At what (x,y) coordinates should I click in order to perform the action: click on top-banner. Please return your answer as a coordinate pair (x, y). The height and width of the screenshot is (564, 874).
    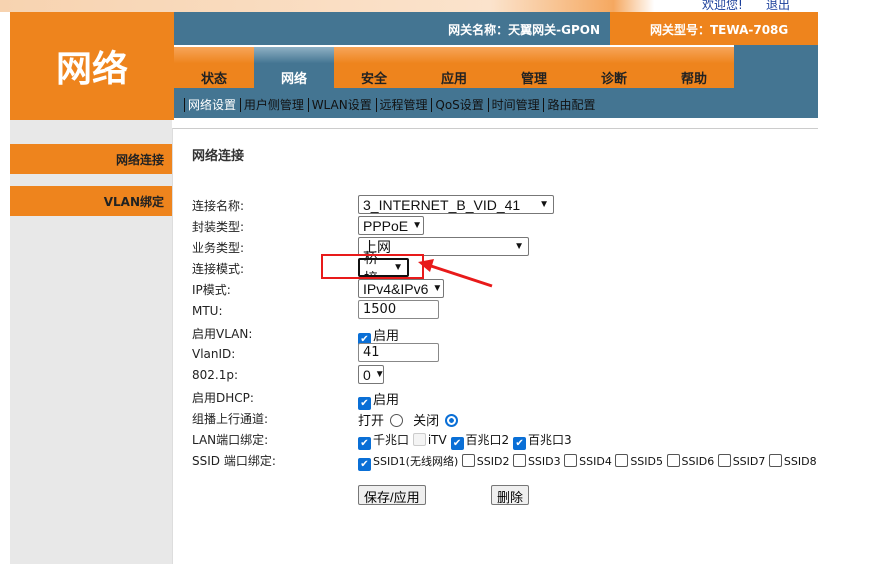
    Looking at the image, I should click on (409, 6).